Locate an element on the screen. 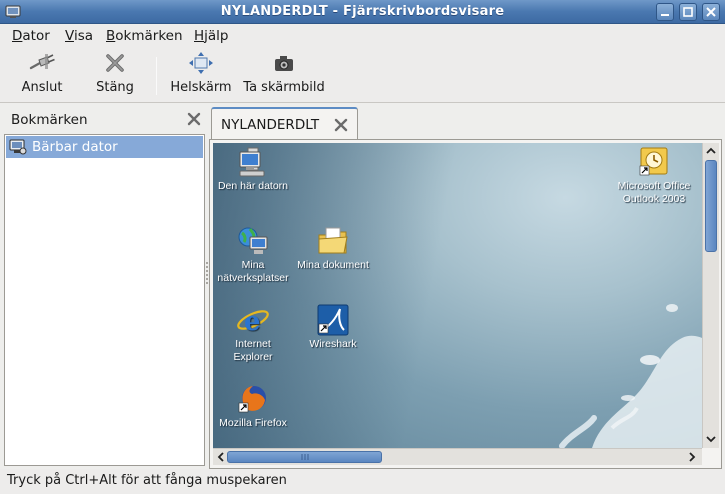  desktop-icon-internet-explorer: e Internet Explorer is located at coordinates (253, 334).